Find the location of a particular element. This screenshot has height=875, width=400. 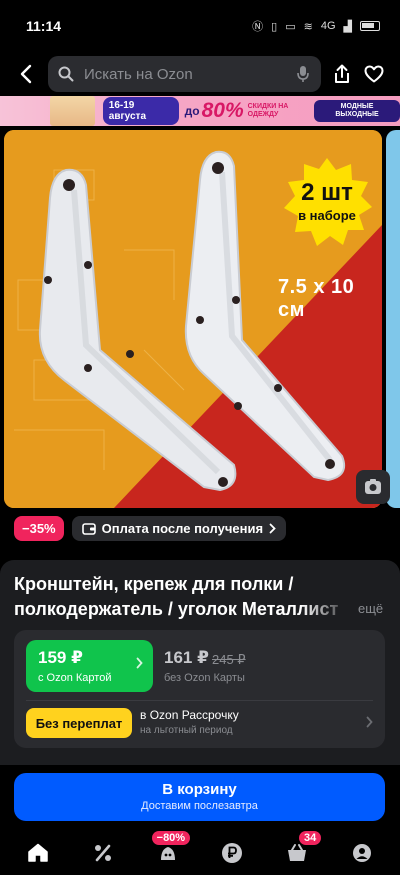

camera-search-icon is located at coordinates (373, 486).